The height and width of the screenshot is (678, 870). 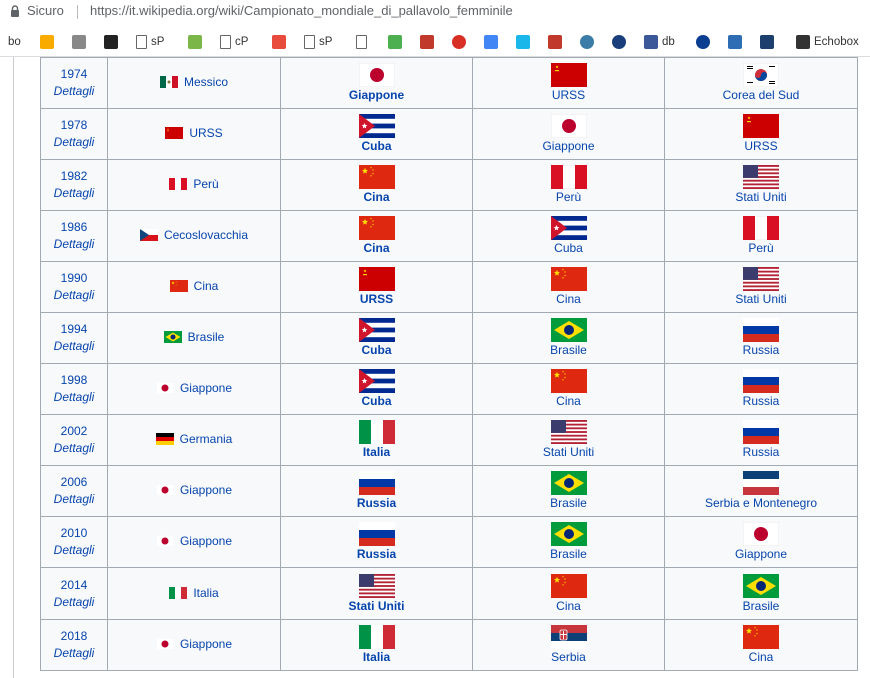 What do you see at coordinates (568, 146) in the screenshot?
I see `silver-link: Giappone` at bounding box center [568, 146].